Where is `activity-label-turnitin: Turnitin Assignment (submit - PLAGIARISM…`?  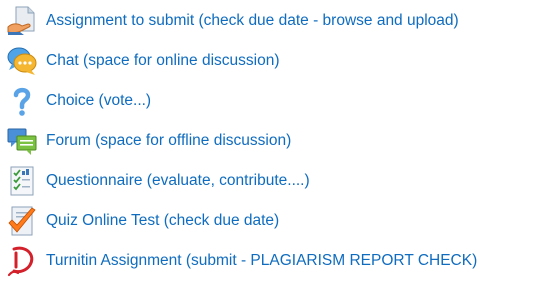
activity-label-turnitin: Turnitin Assignment (submit - PLAGIARISM… is located at coordinates (261, 261).